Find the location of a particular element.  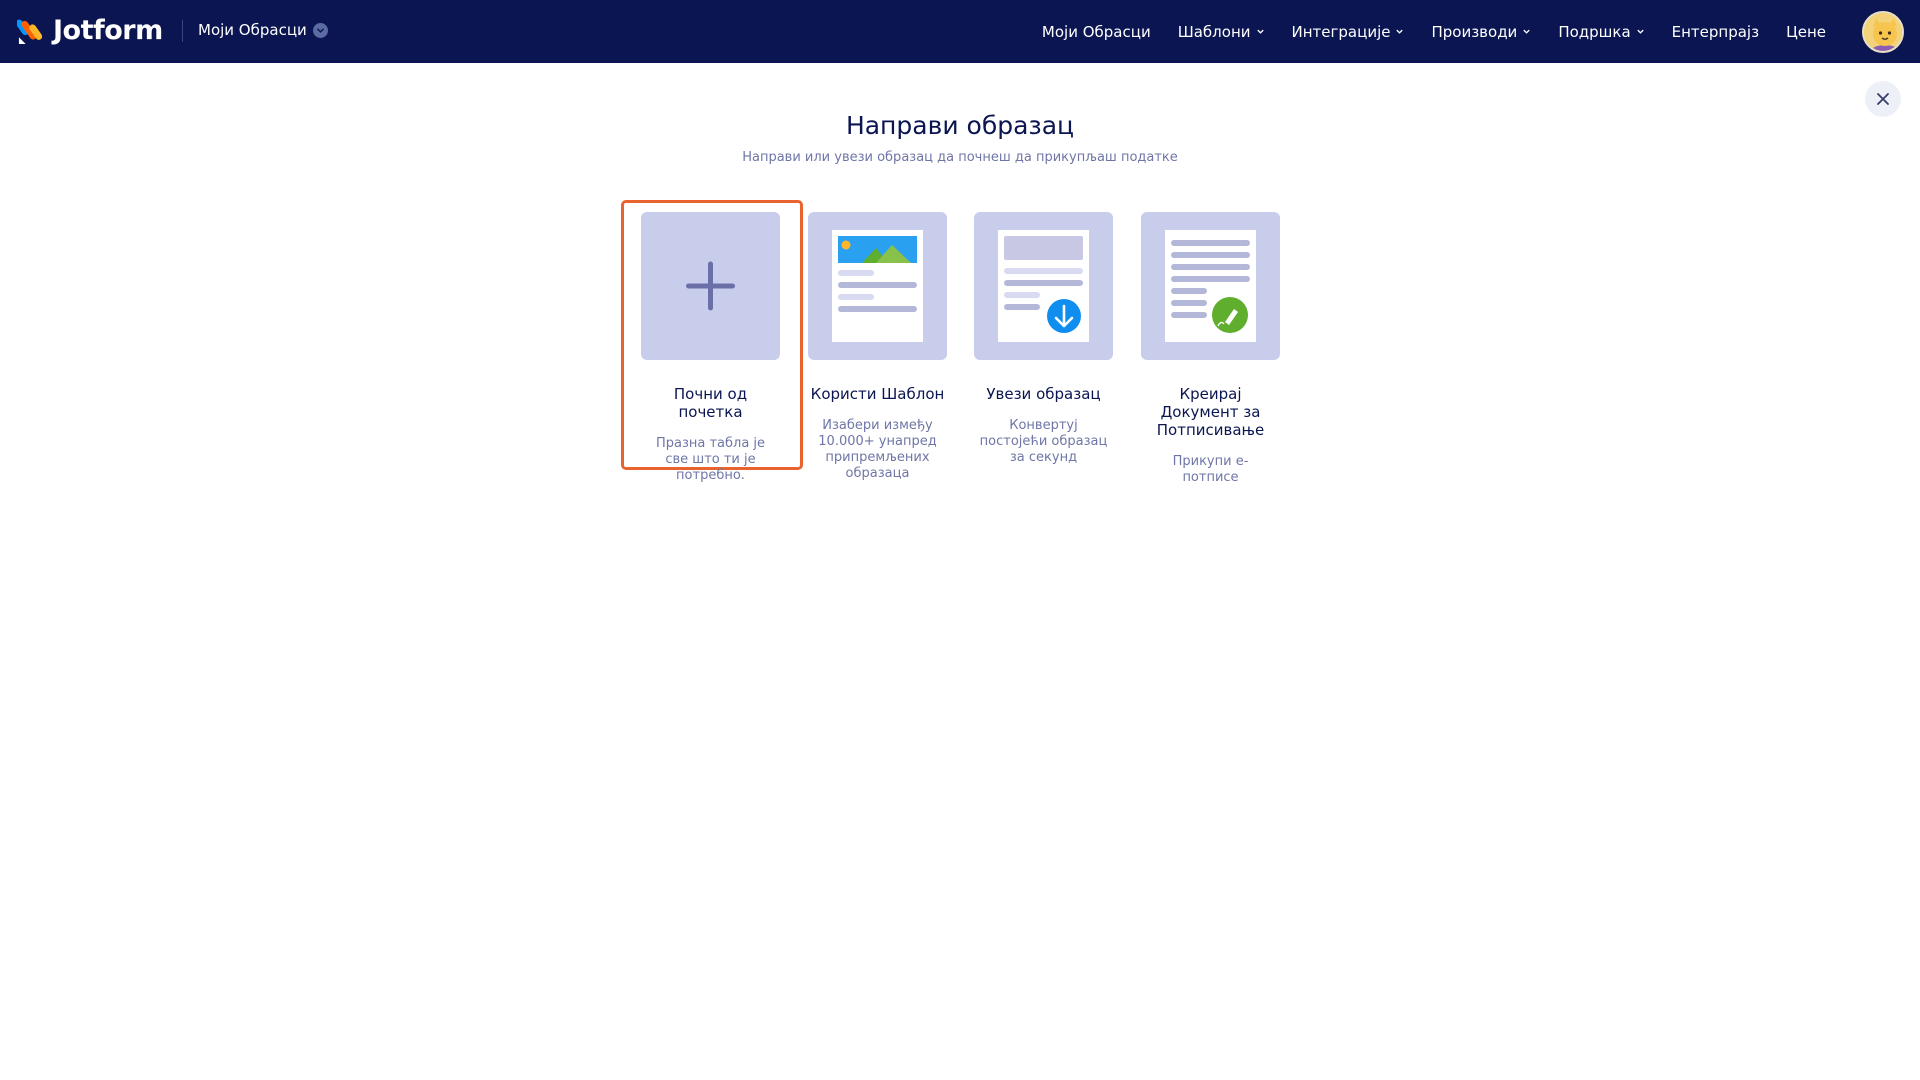

jotform-logo: Jotform is located at coordinates (90, 30).